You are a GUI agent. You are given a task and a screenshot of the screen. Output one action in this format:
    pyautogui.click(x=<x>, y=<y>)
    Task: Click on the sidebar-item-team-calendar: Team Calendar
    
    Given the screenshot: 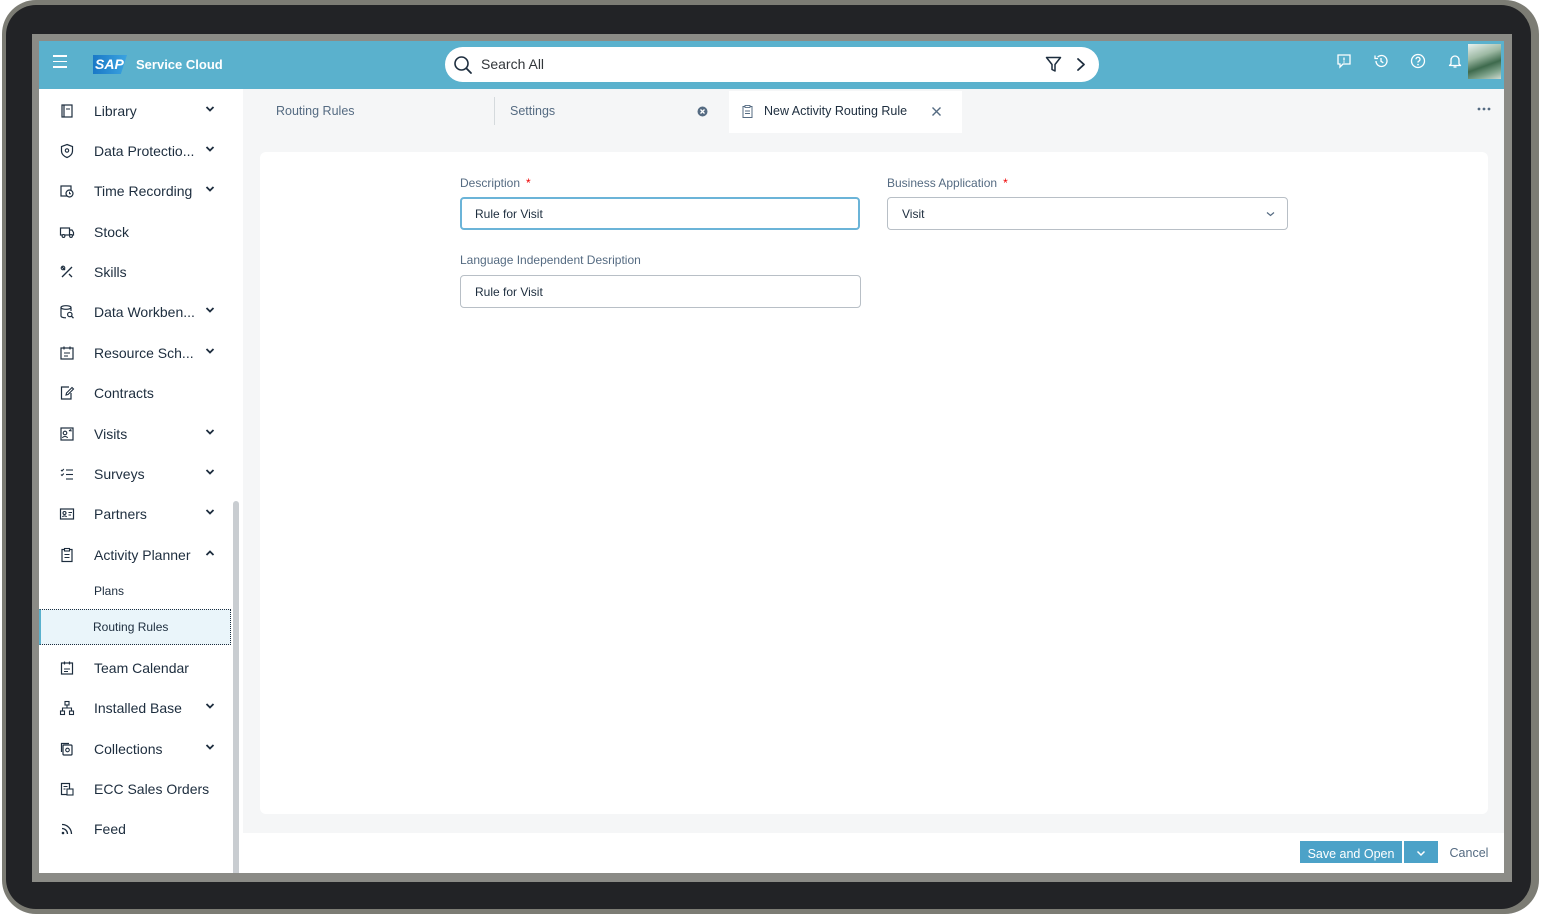 What is the action you would take?
    pyautogui.click(x=135, y=668)
    